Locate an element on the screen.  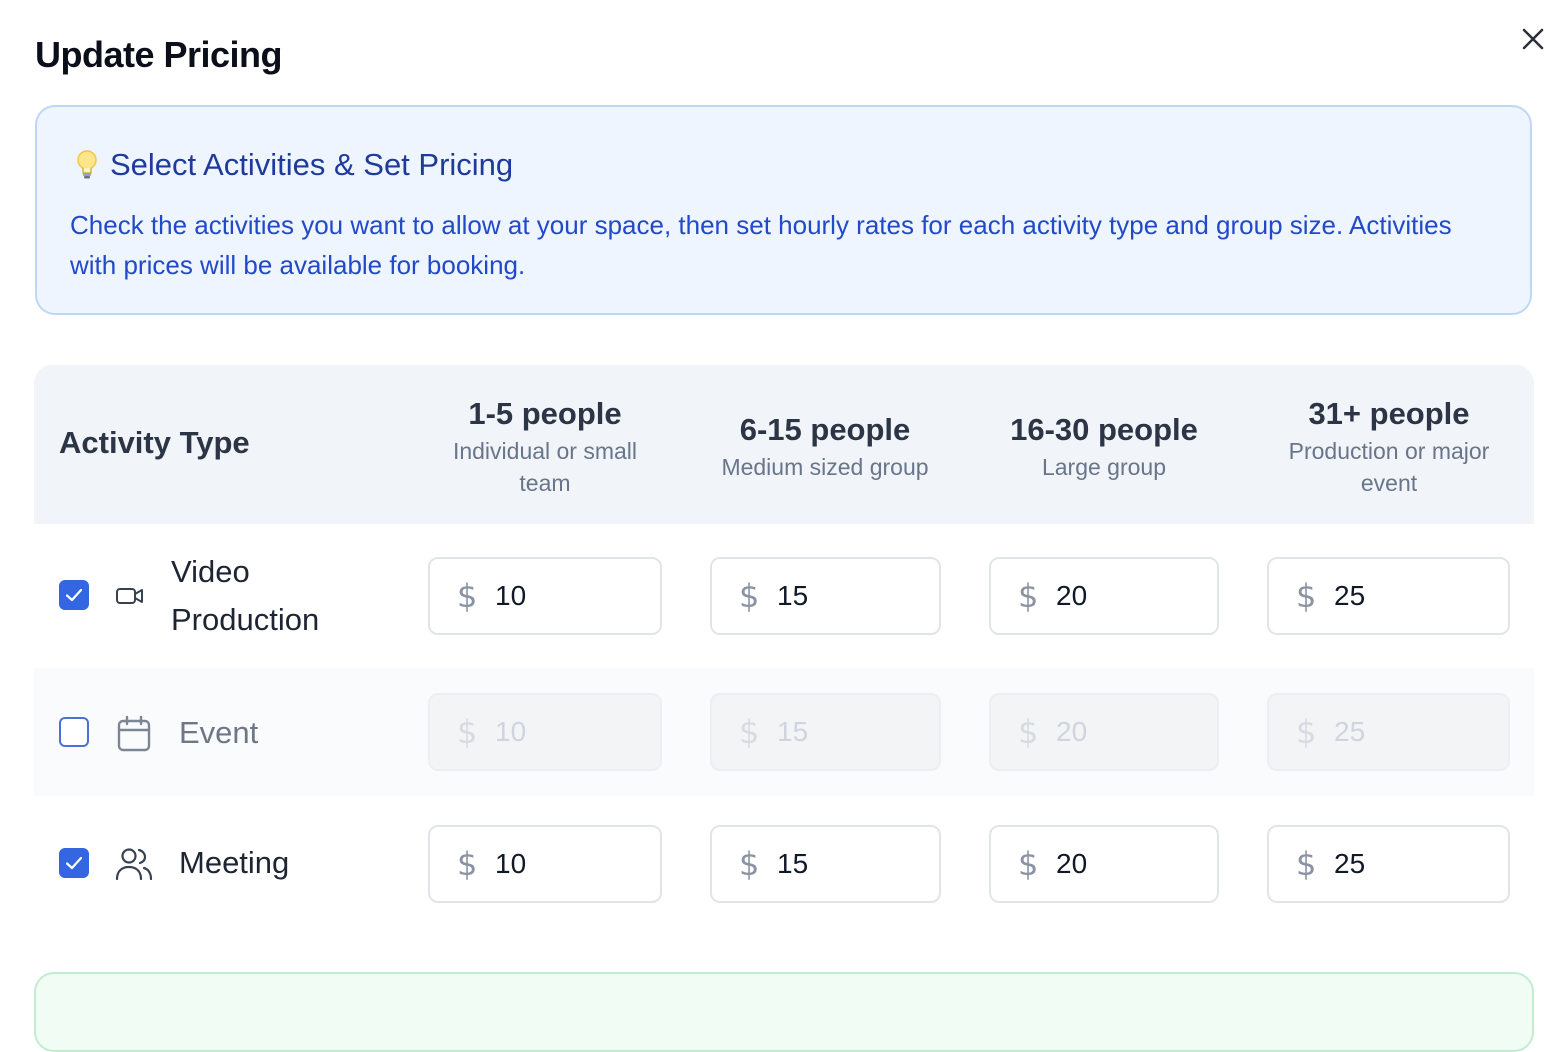
users-icon is located at coordinates (134, 864).